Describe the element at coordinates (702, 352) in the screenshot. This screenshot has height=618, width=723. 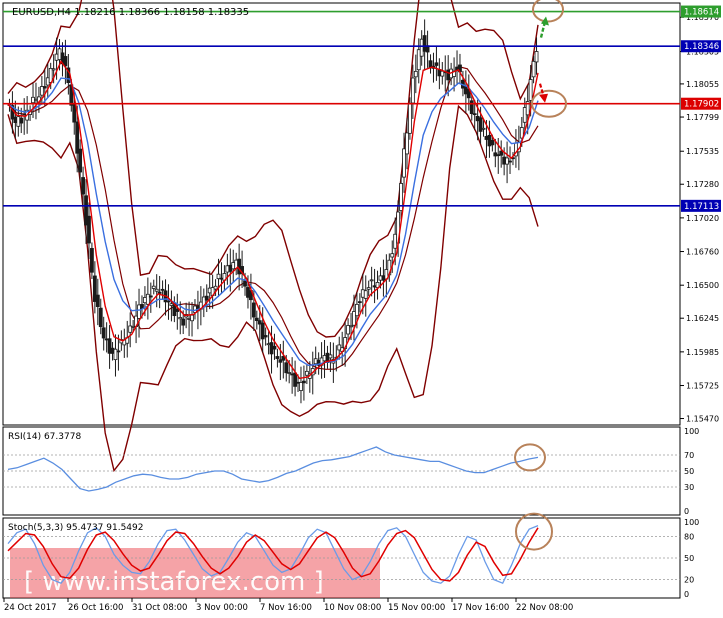
I see `price-tick-label: 1.15985` at that location.